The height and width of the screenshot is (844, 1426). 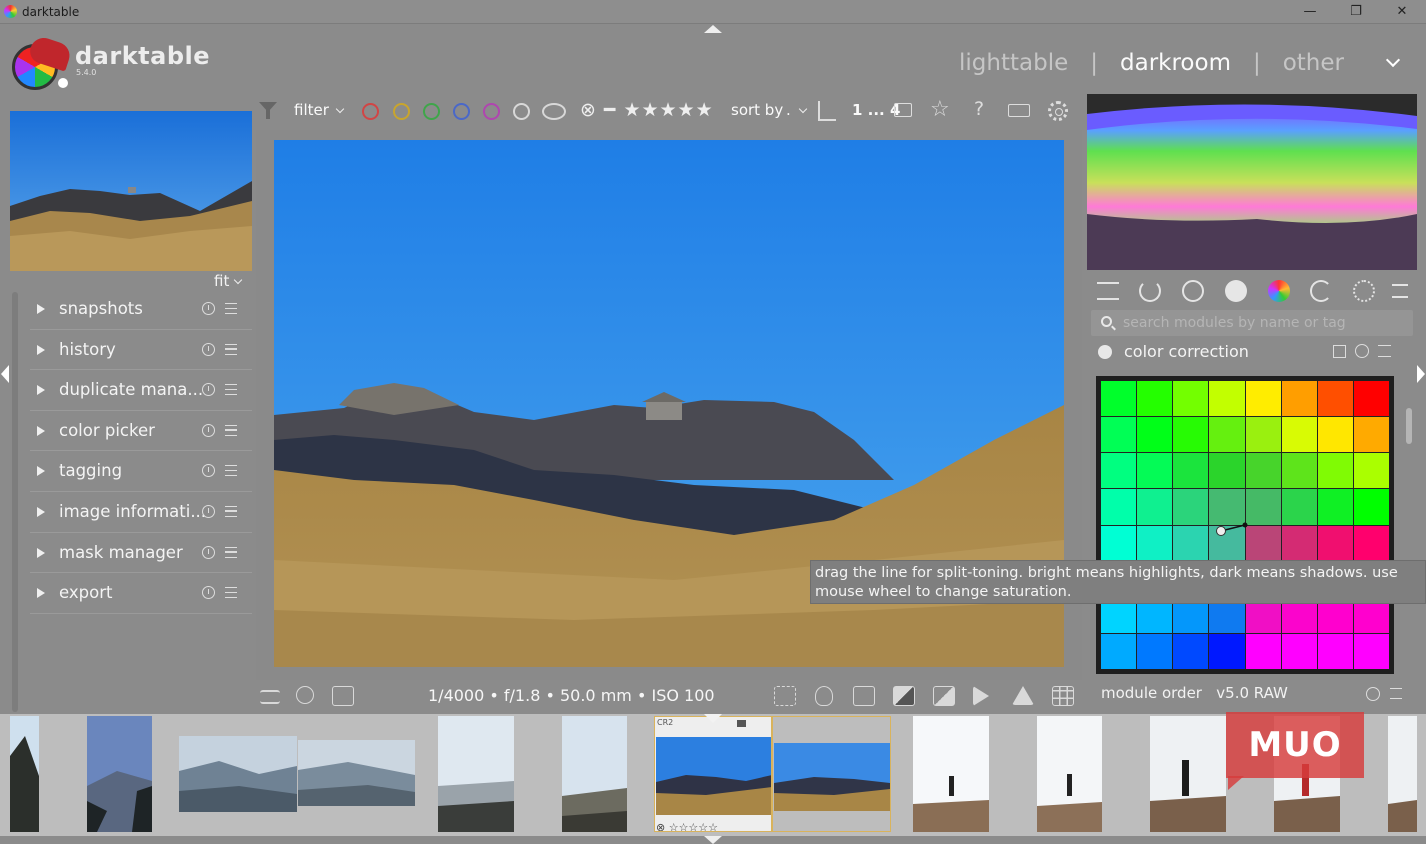 What do you see at coordinates (141, 471) in the screenshot?
I see `module-tagging: tagging` at bounding box center [141, 471].